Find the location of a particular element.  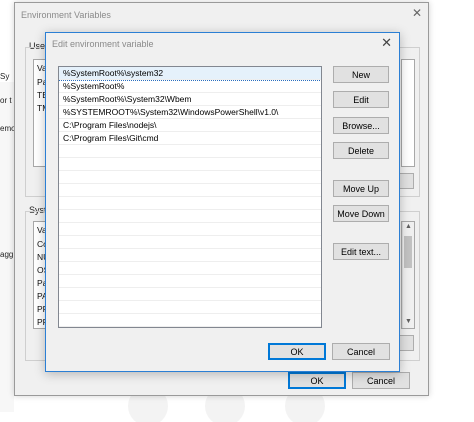

new-button: New is located at coordinates (361, 74).